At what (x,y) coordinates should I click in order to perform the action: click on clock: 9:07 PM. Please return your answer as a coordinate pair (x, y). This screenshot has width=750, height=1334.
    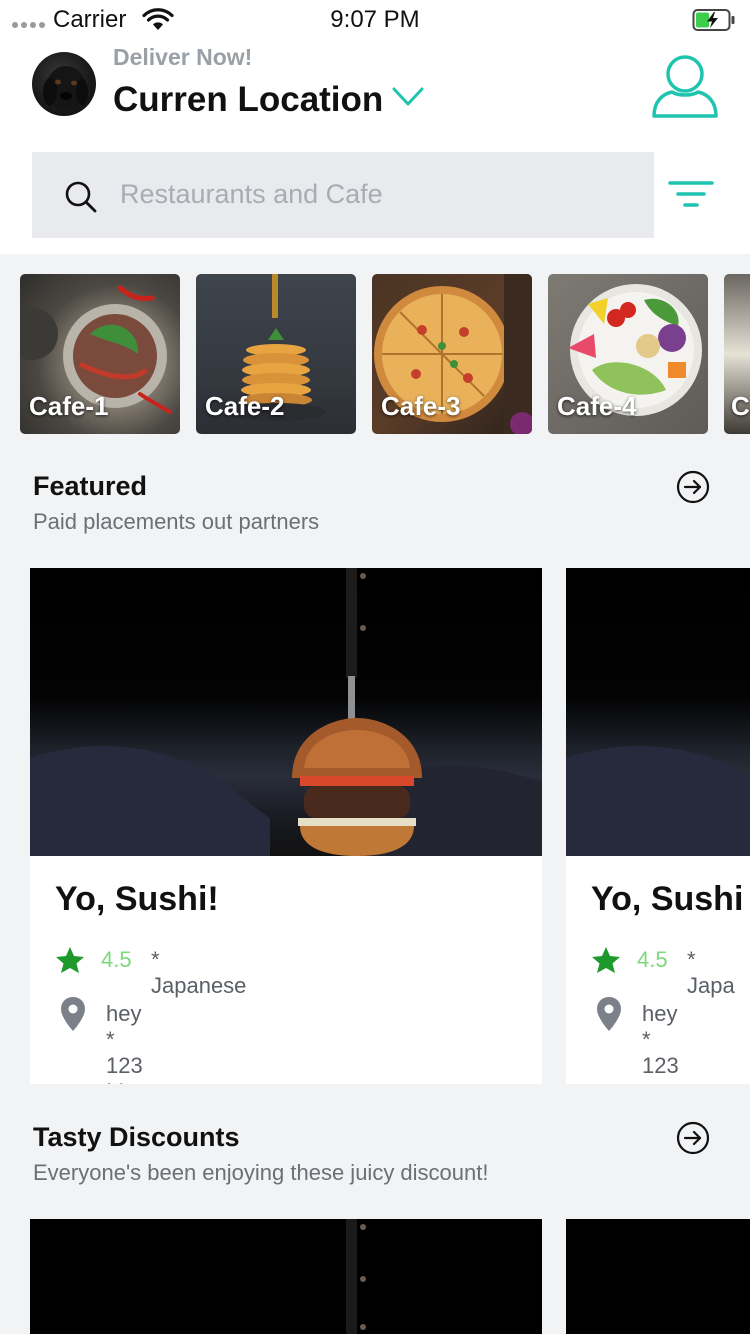
    Looking at the image, I should click on (375, 19).